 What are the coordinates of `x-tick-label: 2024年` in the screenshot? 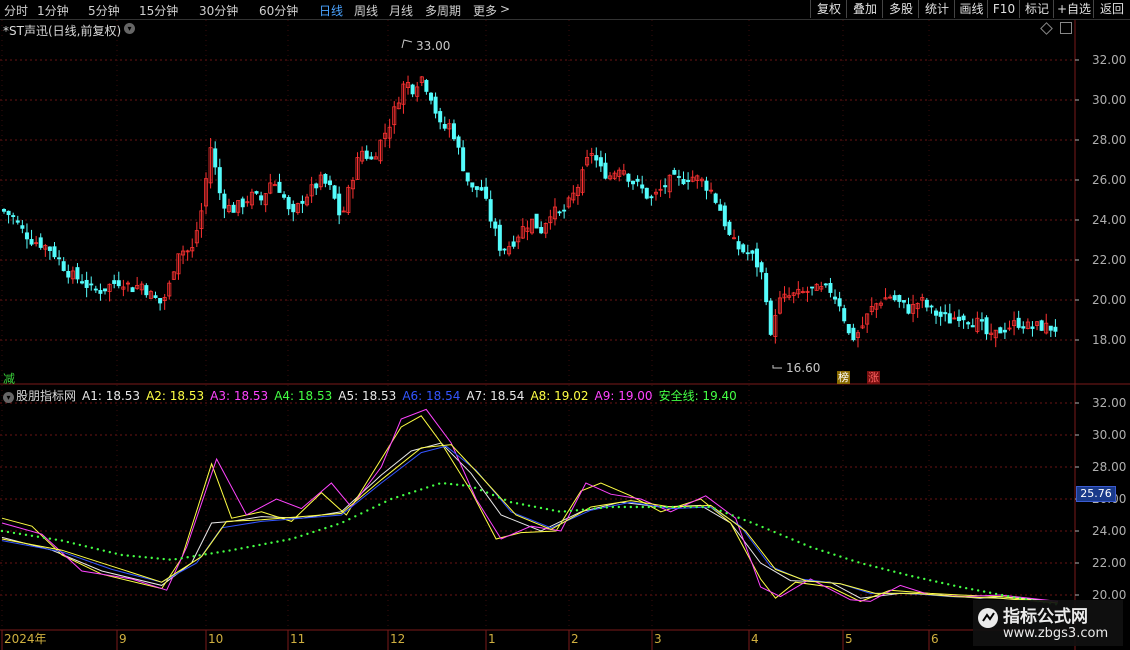 It's located at (25, 639).